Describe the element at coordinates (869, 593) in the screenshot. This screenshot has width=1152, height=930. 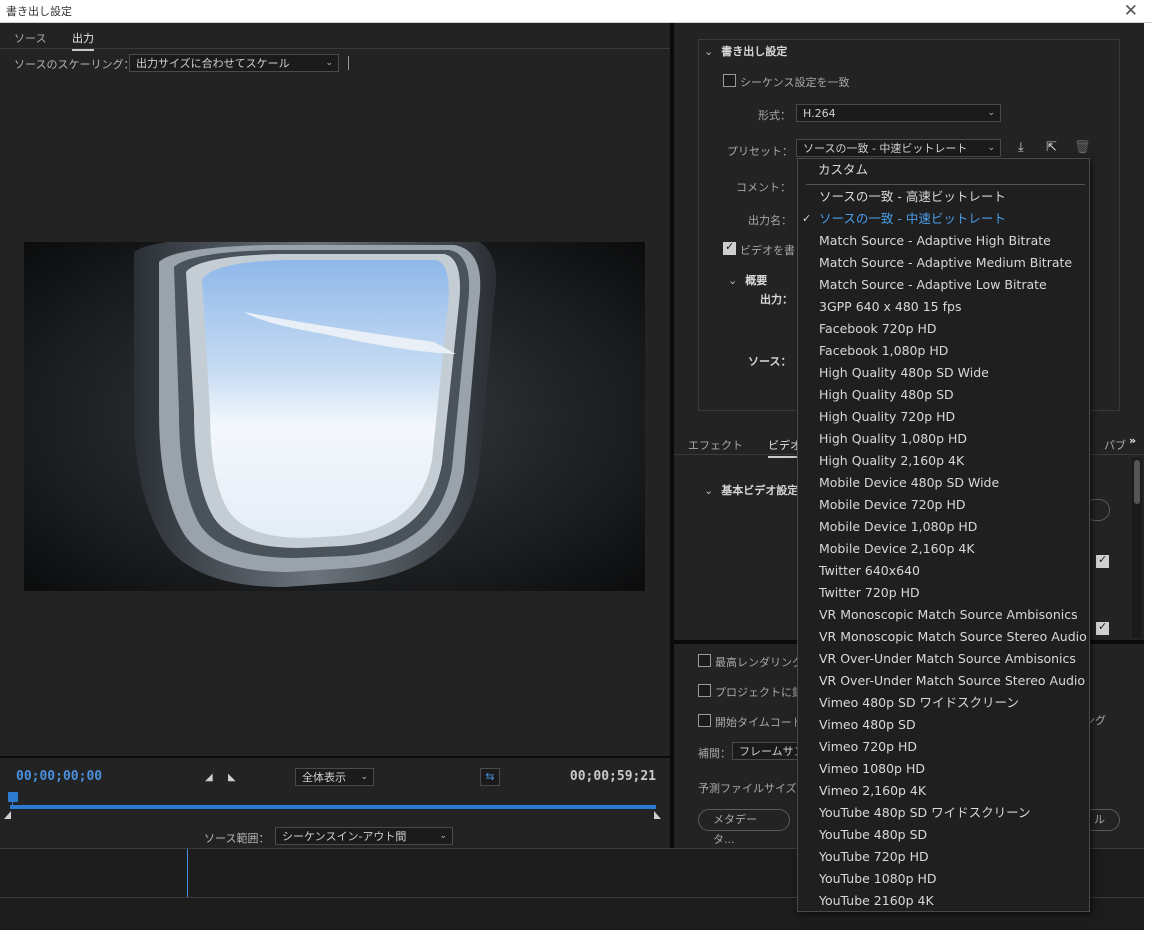
I see `menu-item: Twitter 720p HD` at that location.